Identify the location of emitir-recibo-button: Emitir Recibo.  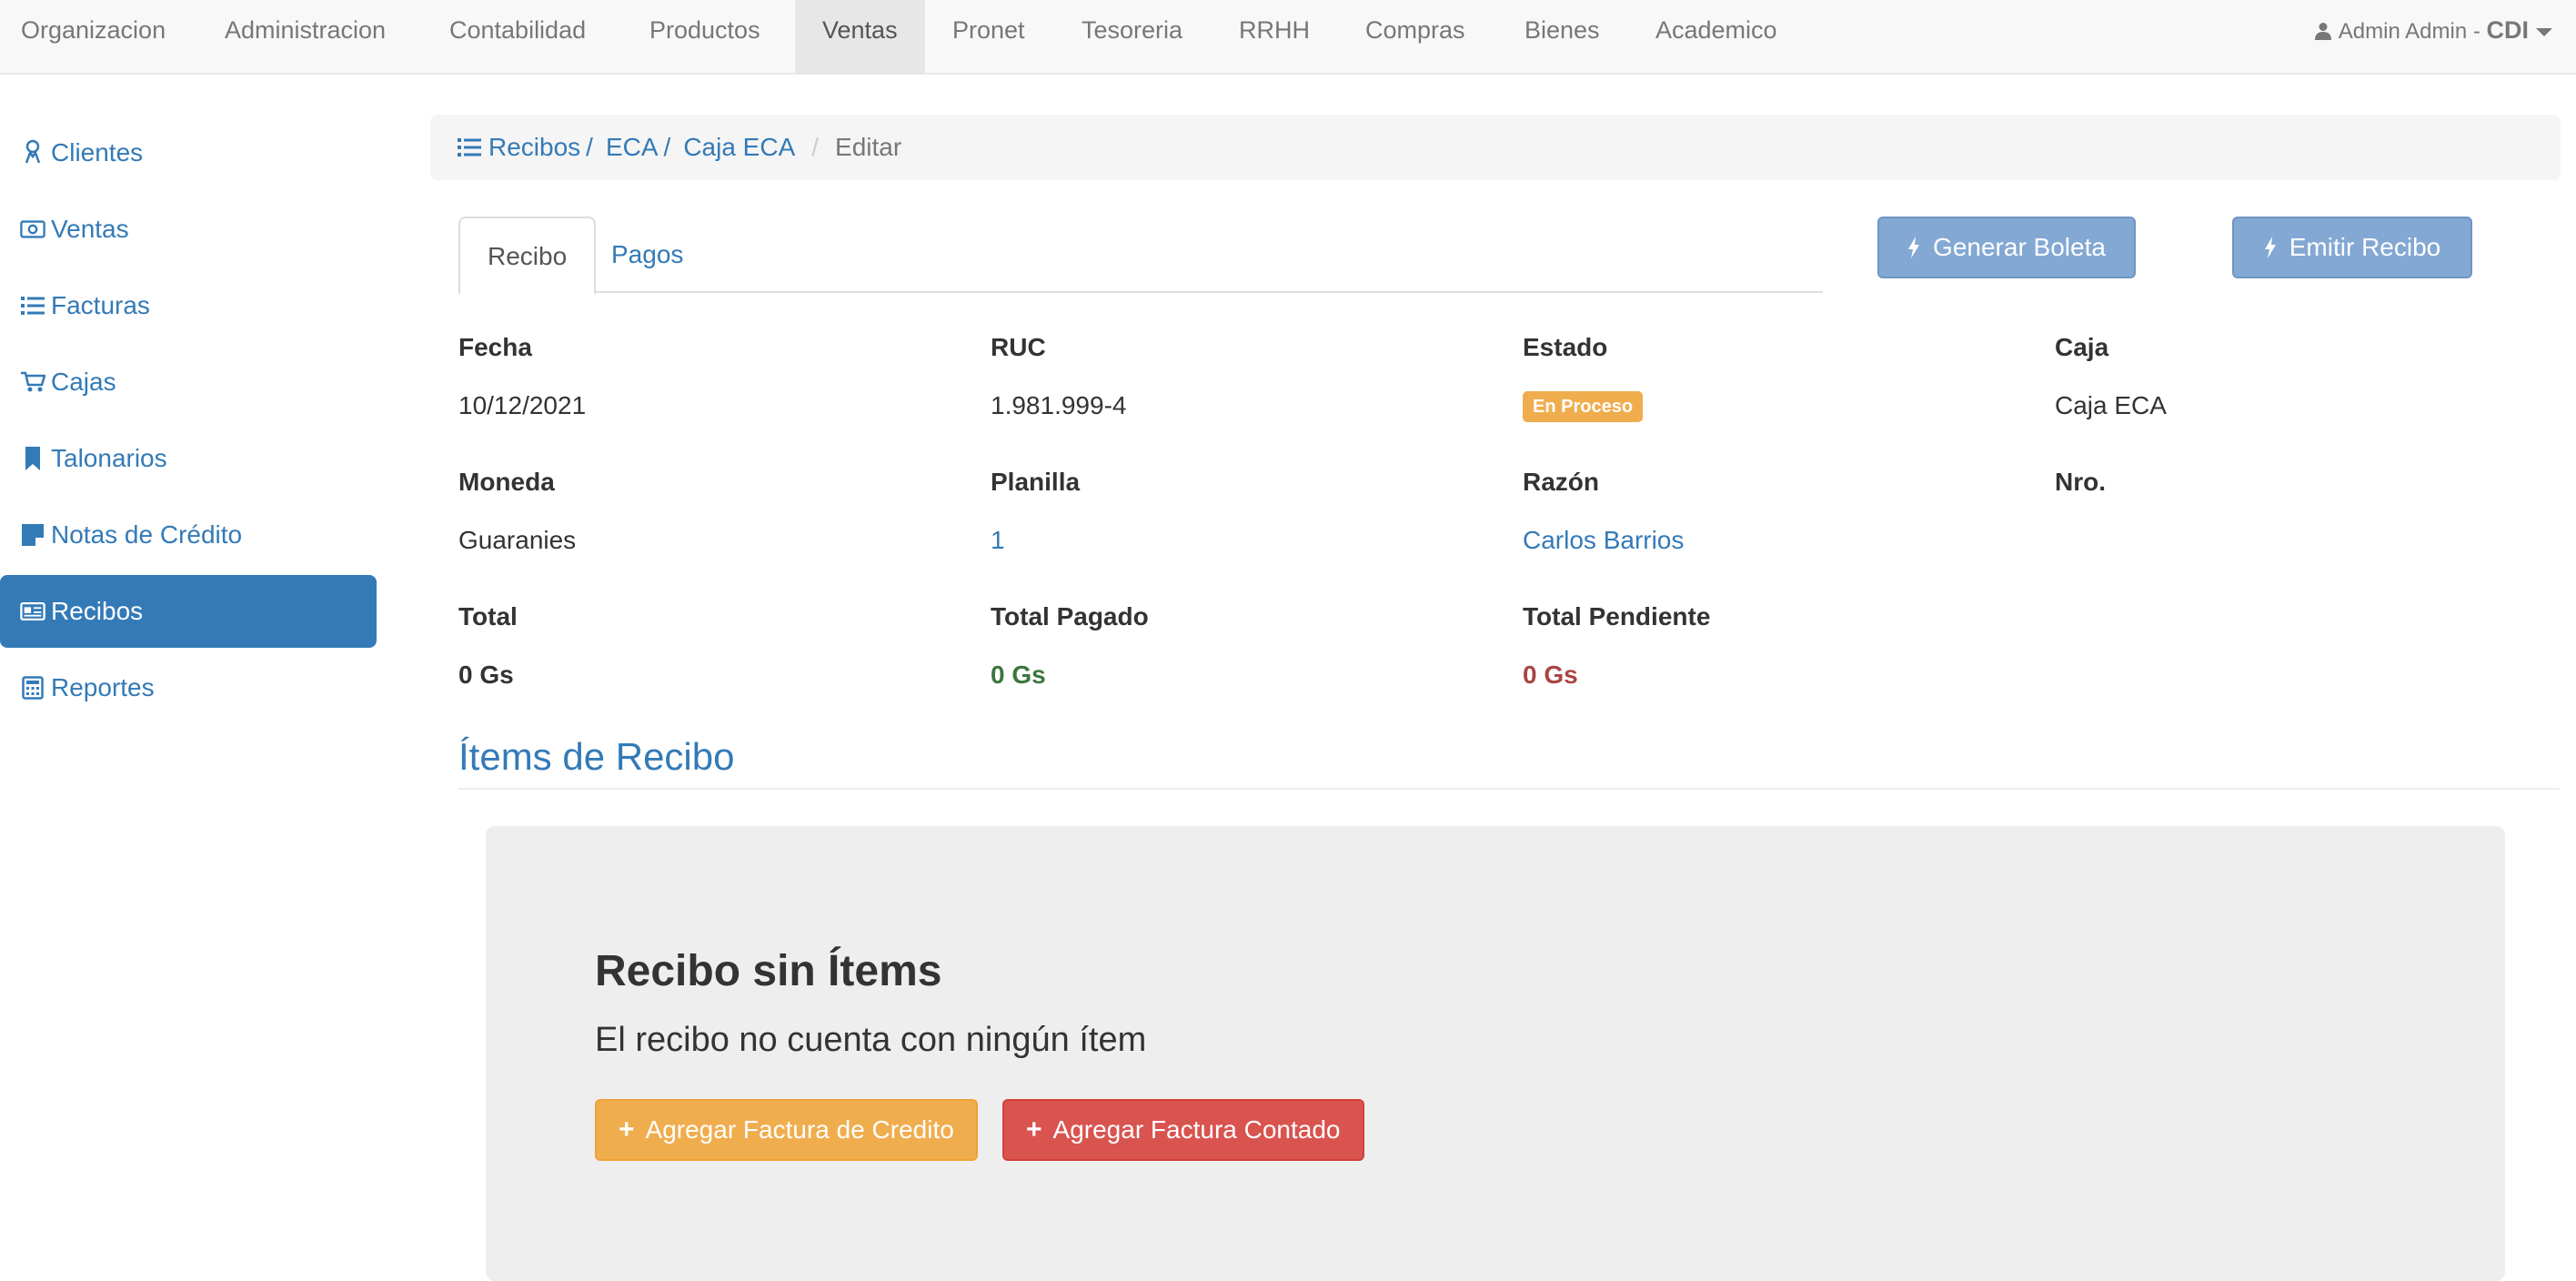
(2352, 247).